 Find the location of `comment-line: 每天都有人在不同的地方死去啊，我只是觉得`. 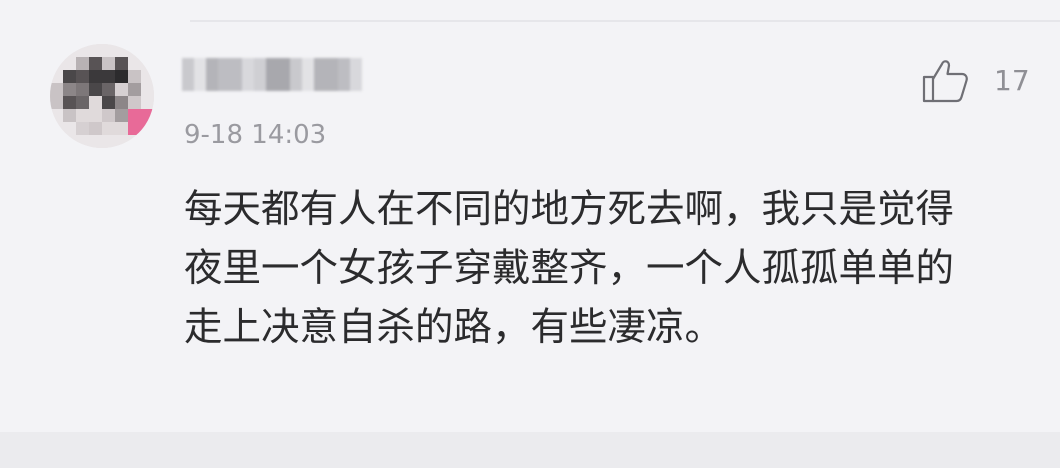

comment-line: 每天都有人在不同的地方死去啊，我只是觉得 is located at coordinates (569, 209).